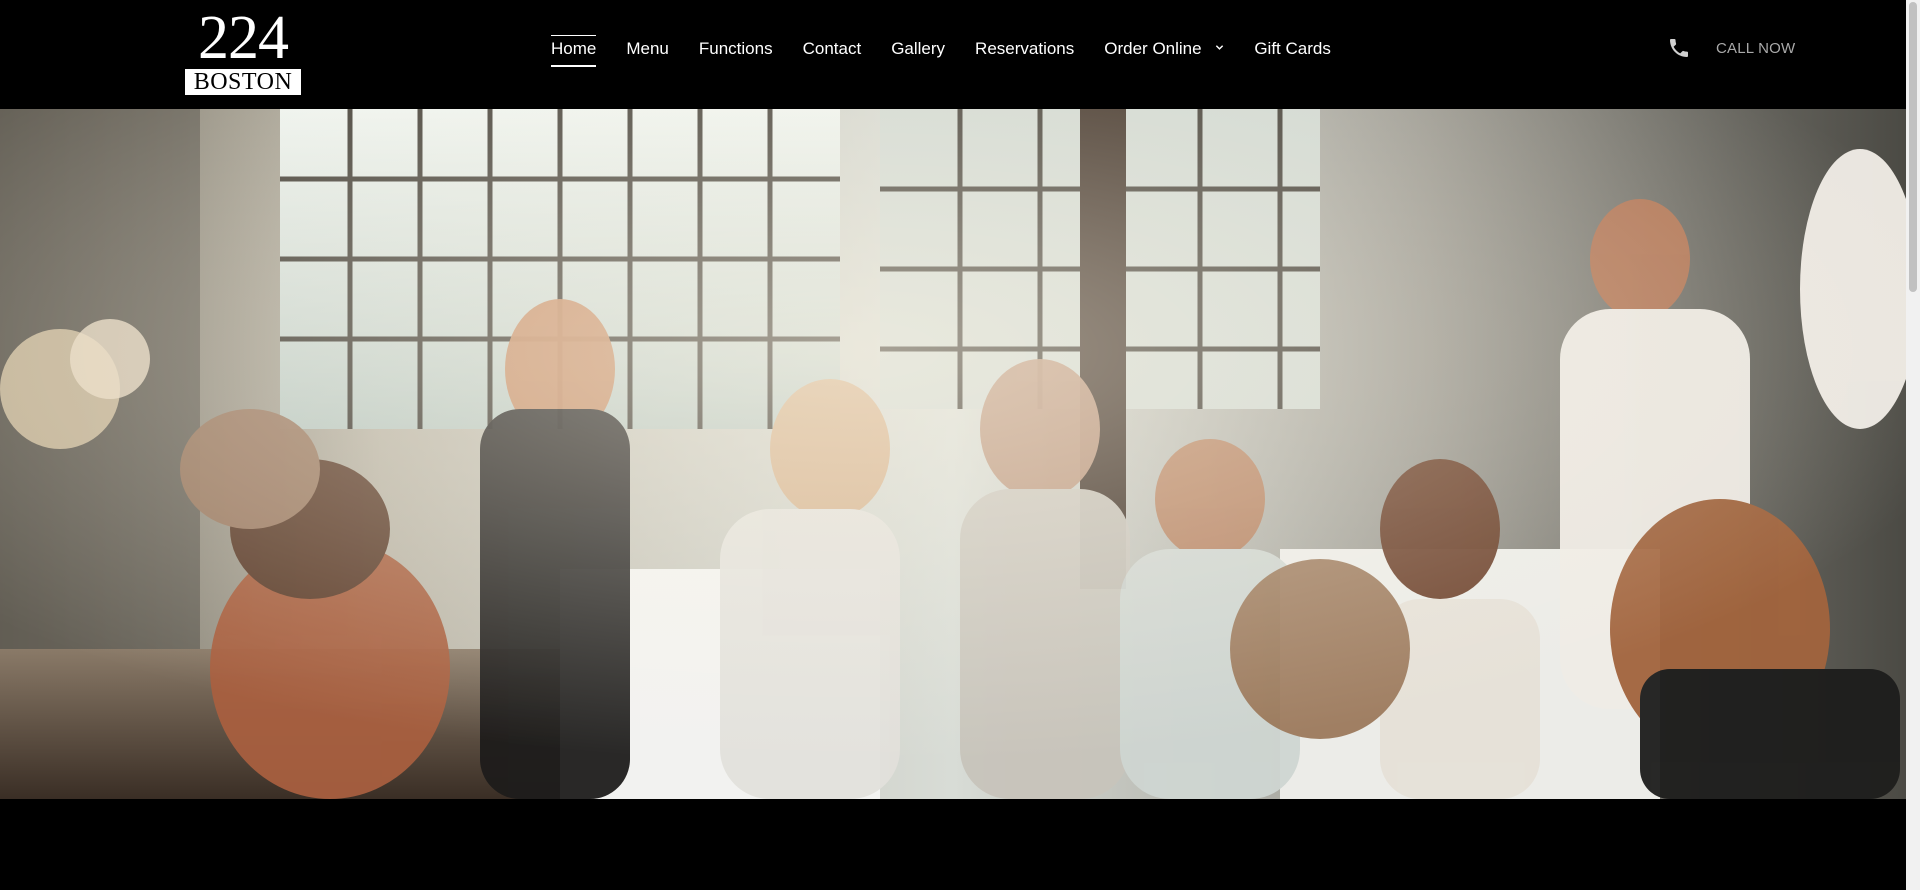 This screenshot has height=890, width=1920. I want to click on scrollbar-thumb, so click(1913, 147).